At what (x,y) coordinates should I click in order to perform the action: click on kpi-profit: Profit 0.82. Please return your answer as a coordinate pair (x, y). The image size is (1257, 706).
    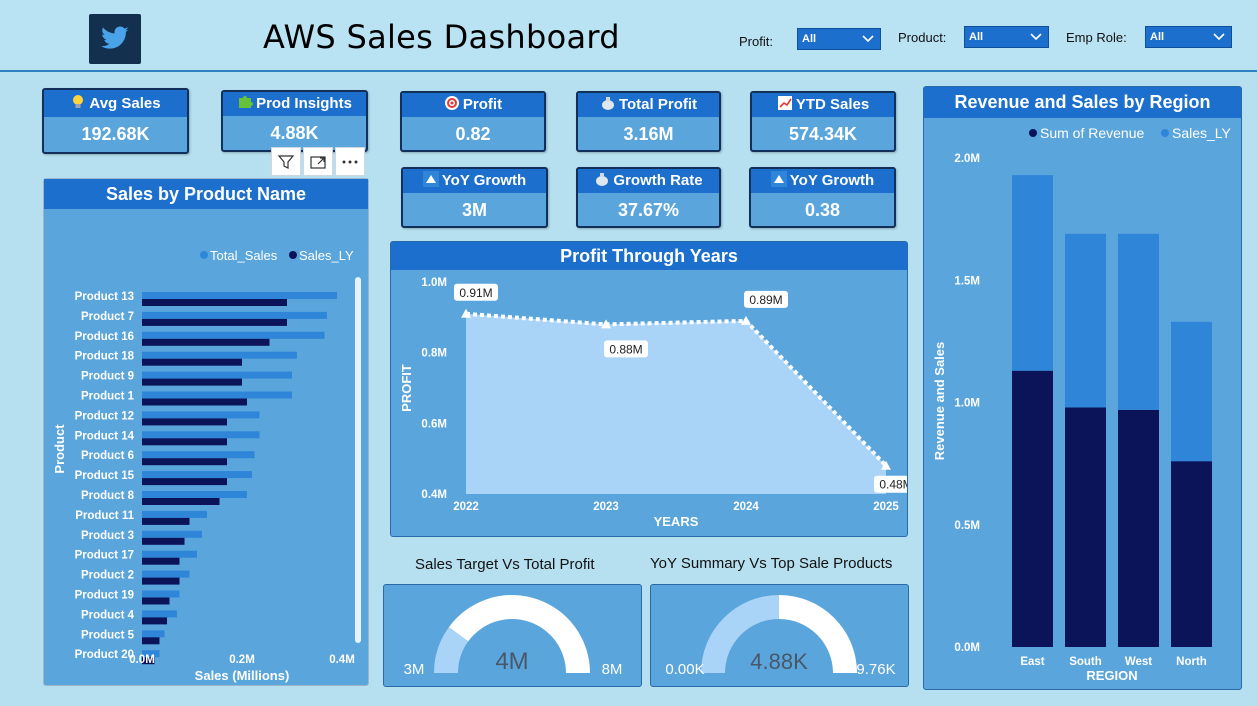
    Looking at the image, I should click on (473, 121).